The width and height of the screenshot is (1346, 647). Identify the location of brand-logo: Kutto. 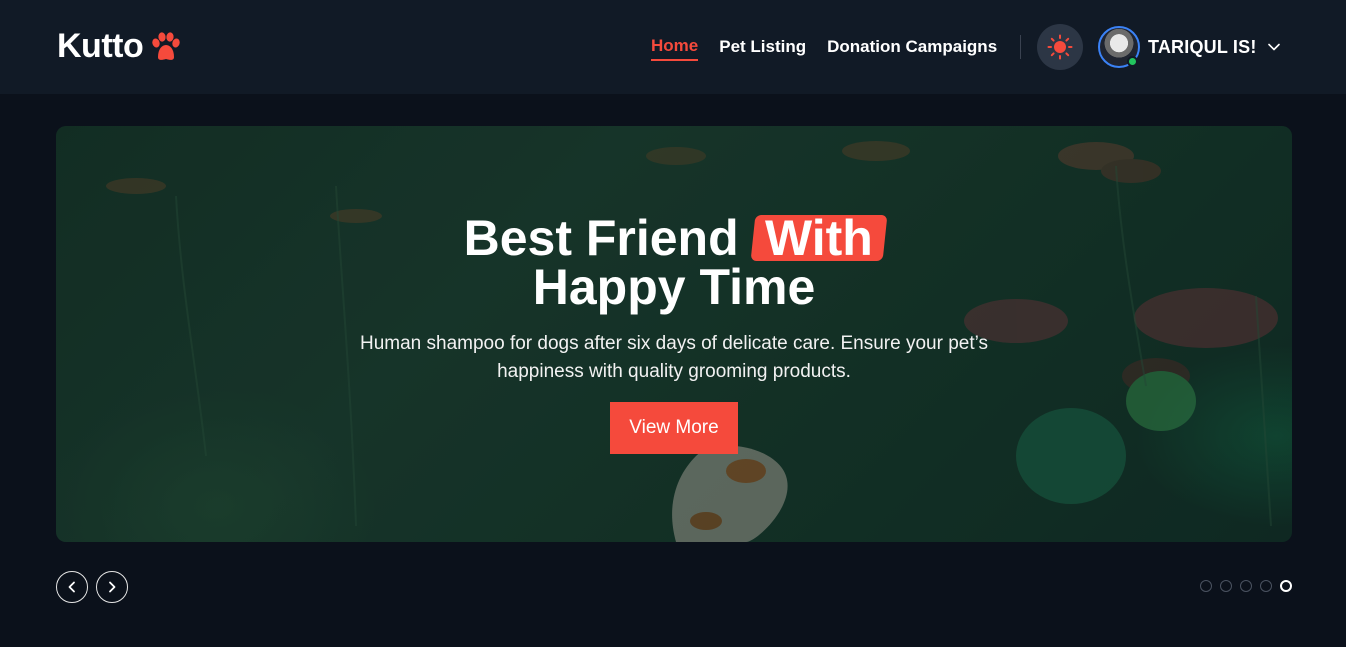
(119, 46).